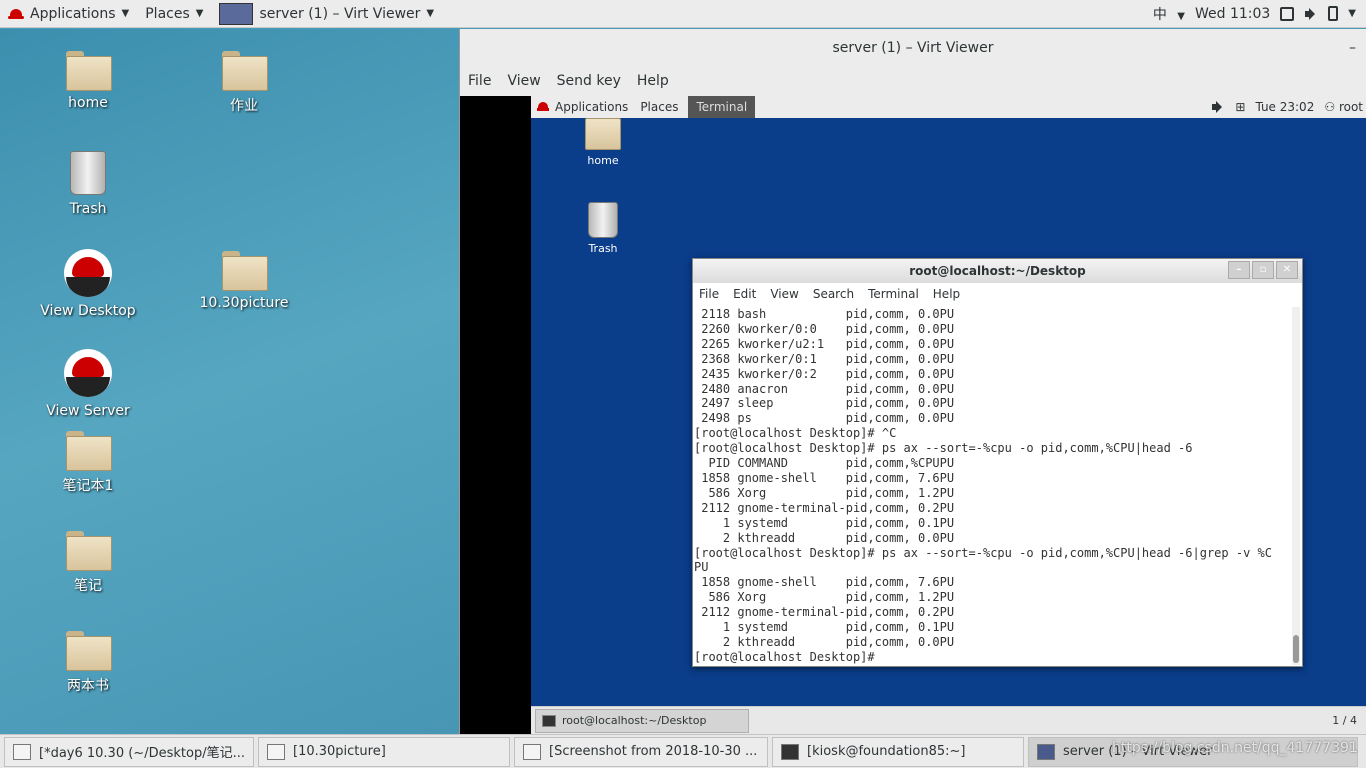 The width and height of the screenshot is (1366, 768). What do you see at coordinates (997, 271) in the screenshot?
I see `terminal-titlebar: root@localhost:~/Desktop – ▫ ✕` at bounding box center [997, 271].